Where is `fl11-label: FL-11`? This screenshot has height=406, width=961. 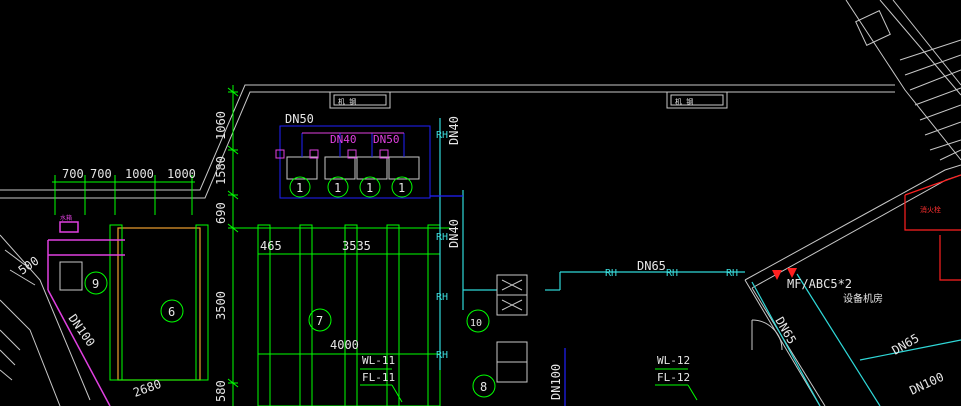 fl11-label: FL-11 is located at coordinates (378, 377).